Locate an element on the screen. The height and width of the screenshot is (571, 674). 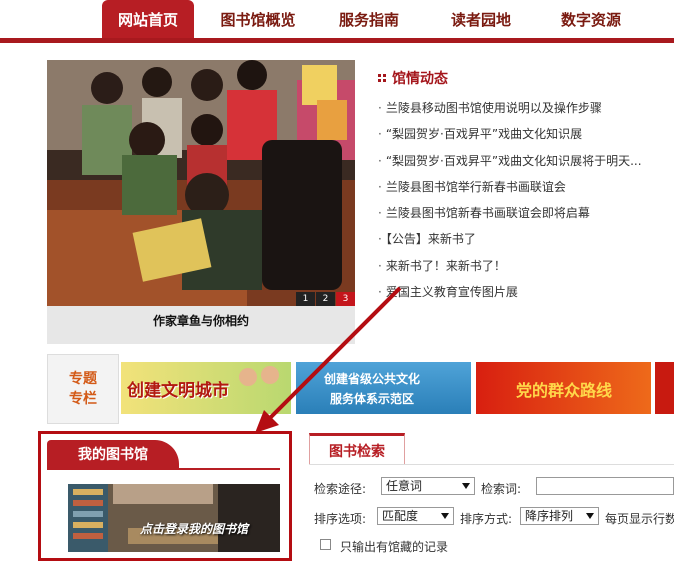
pager-1: 1 is located at coordinates (305, 299).